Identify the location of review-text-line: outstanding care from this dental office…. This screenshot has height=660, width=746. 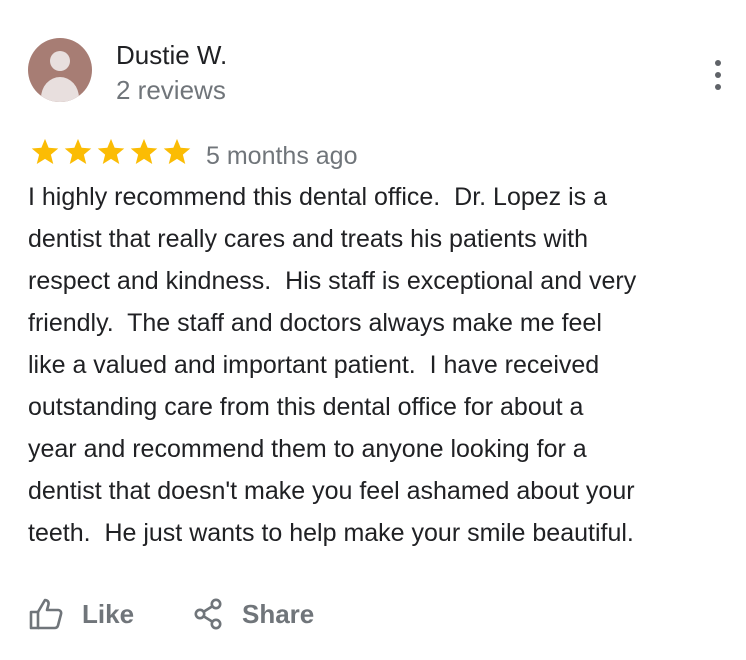
(306, 407).